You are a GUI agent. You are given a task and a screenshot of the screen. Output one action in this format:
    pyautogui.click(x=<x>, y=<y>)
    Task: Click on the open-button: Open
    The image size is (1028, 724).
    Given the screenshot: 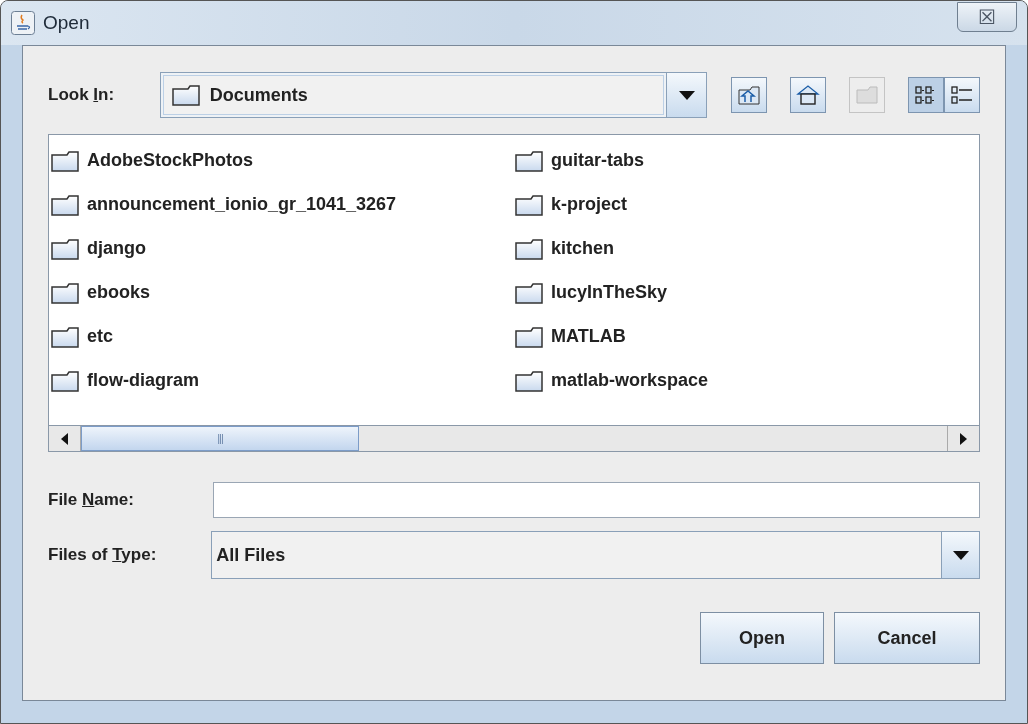 What is the action you would take?
    pyautogui.click(x=762, y=638)
    